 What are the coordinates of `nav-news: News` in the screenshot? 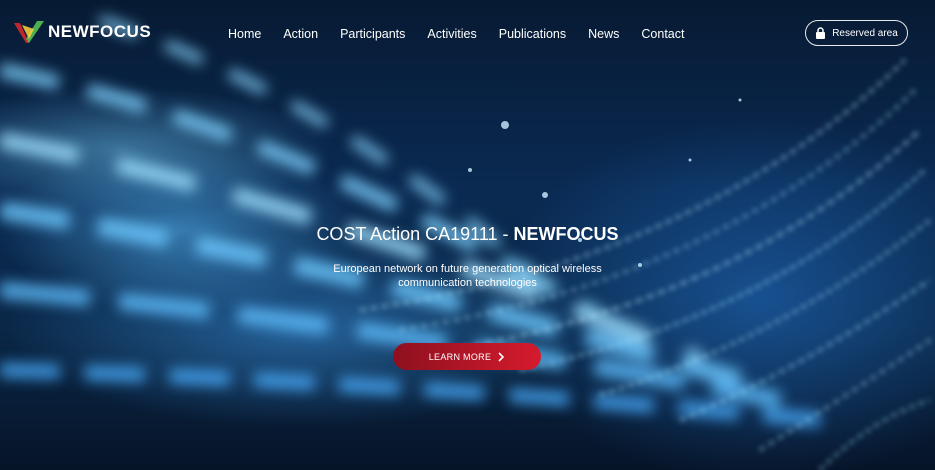 It's located at (603, 34).